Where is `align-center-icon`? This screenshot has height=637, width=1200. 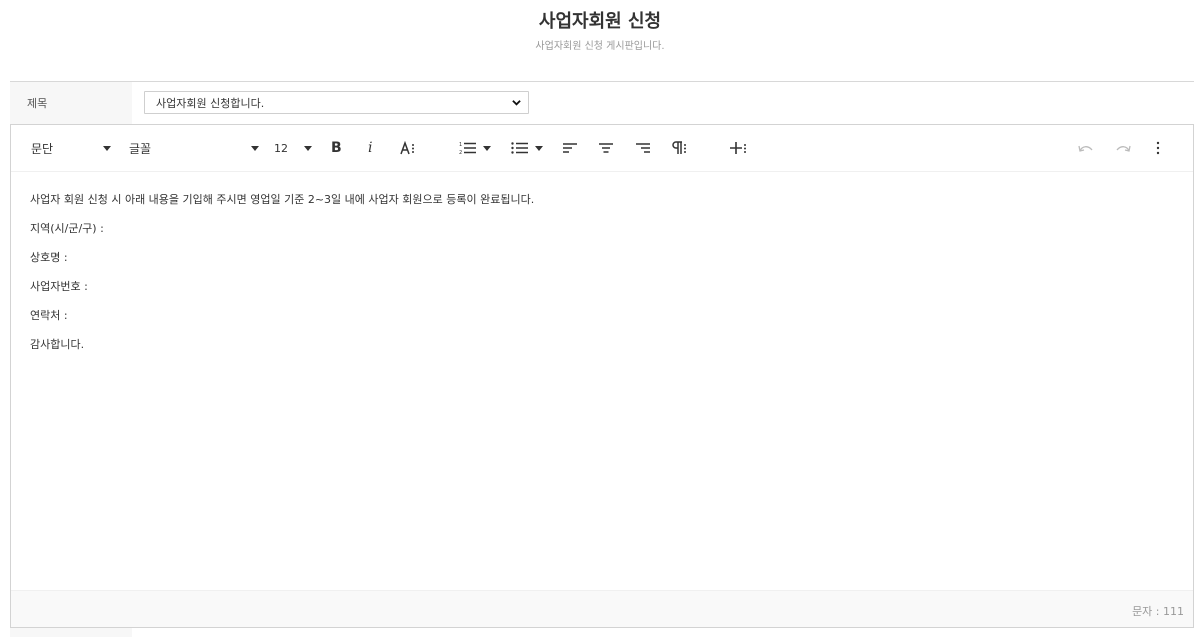 align-center-icon is located at coordinates (606, 148).